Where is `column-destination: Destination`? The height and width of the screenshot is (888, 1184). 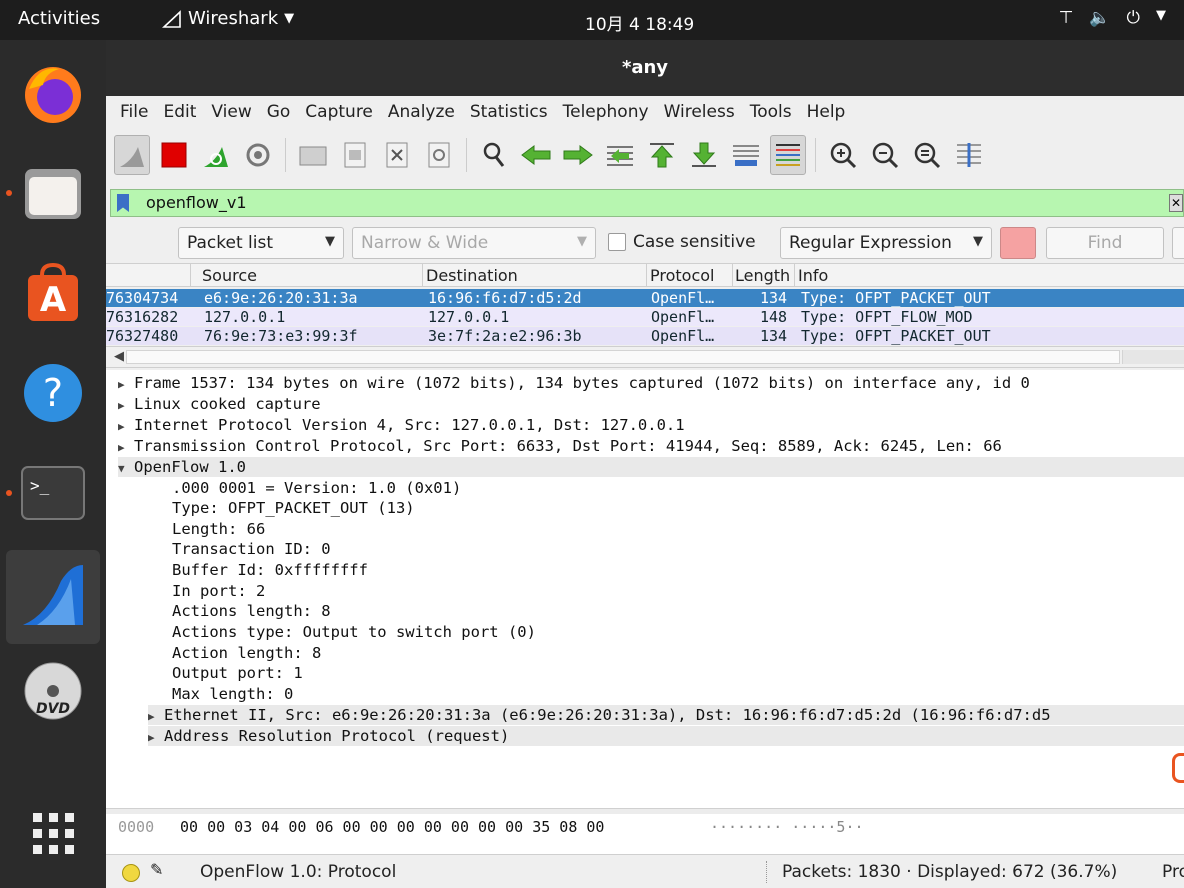
column-destination: Destination is located at coordinates (472, 275).